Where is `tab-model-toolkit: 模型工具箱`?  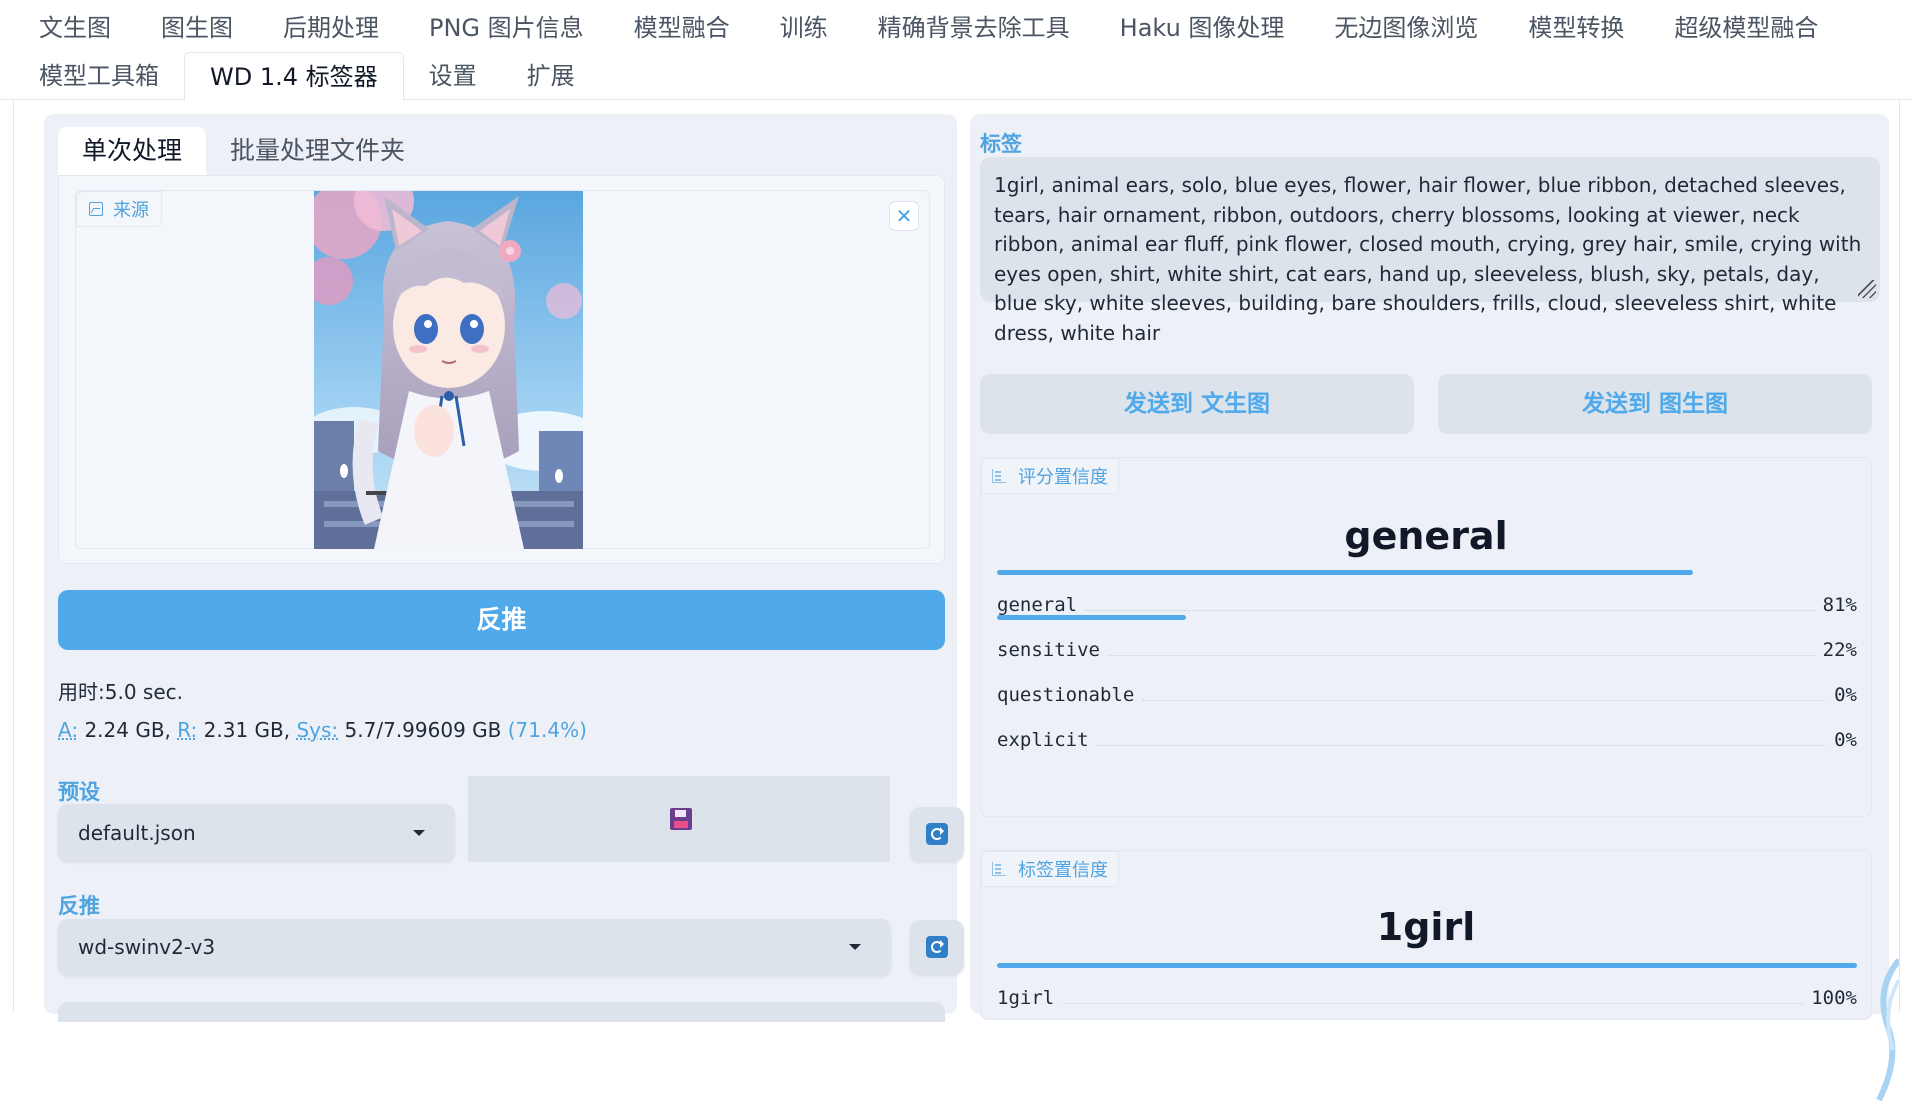
tab-model-toolkit: 模型工具箱 is located at coordinates (99, 76).